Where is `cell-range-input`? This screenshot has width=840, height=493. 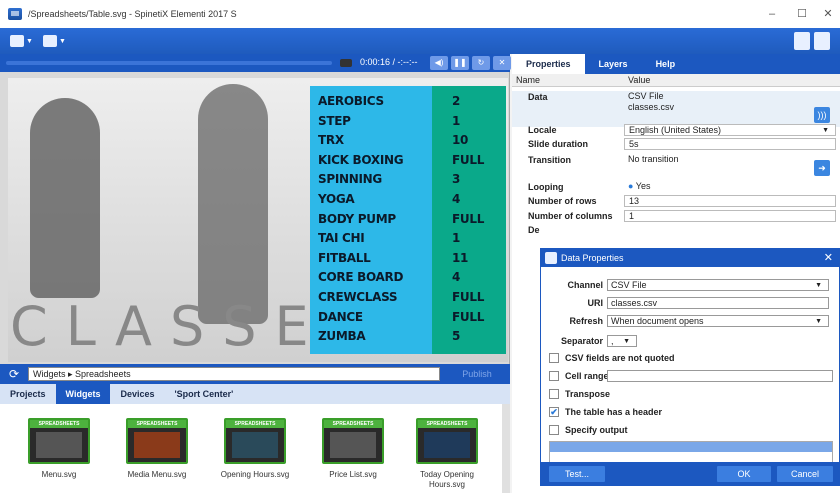
cell-range-input is located at coordinates (720, 376).